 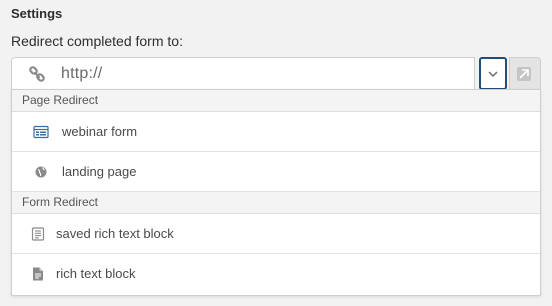 What do you see at coordinates (38, 234) in the screenshot?
I see `text-block-icon` at bounding box center [38, 234].